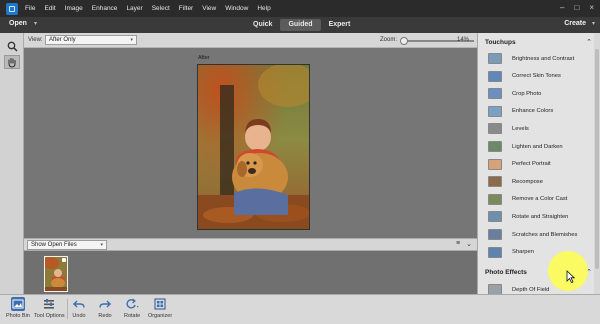  Describe the element at coordinates (500, 42) in the screenshot. I see `touchups-title: Touchups` at that location.